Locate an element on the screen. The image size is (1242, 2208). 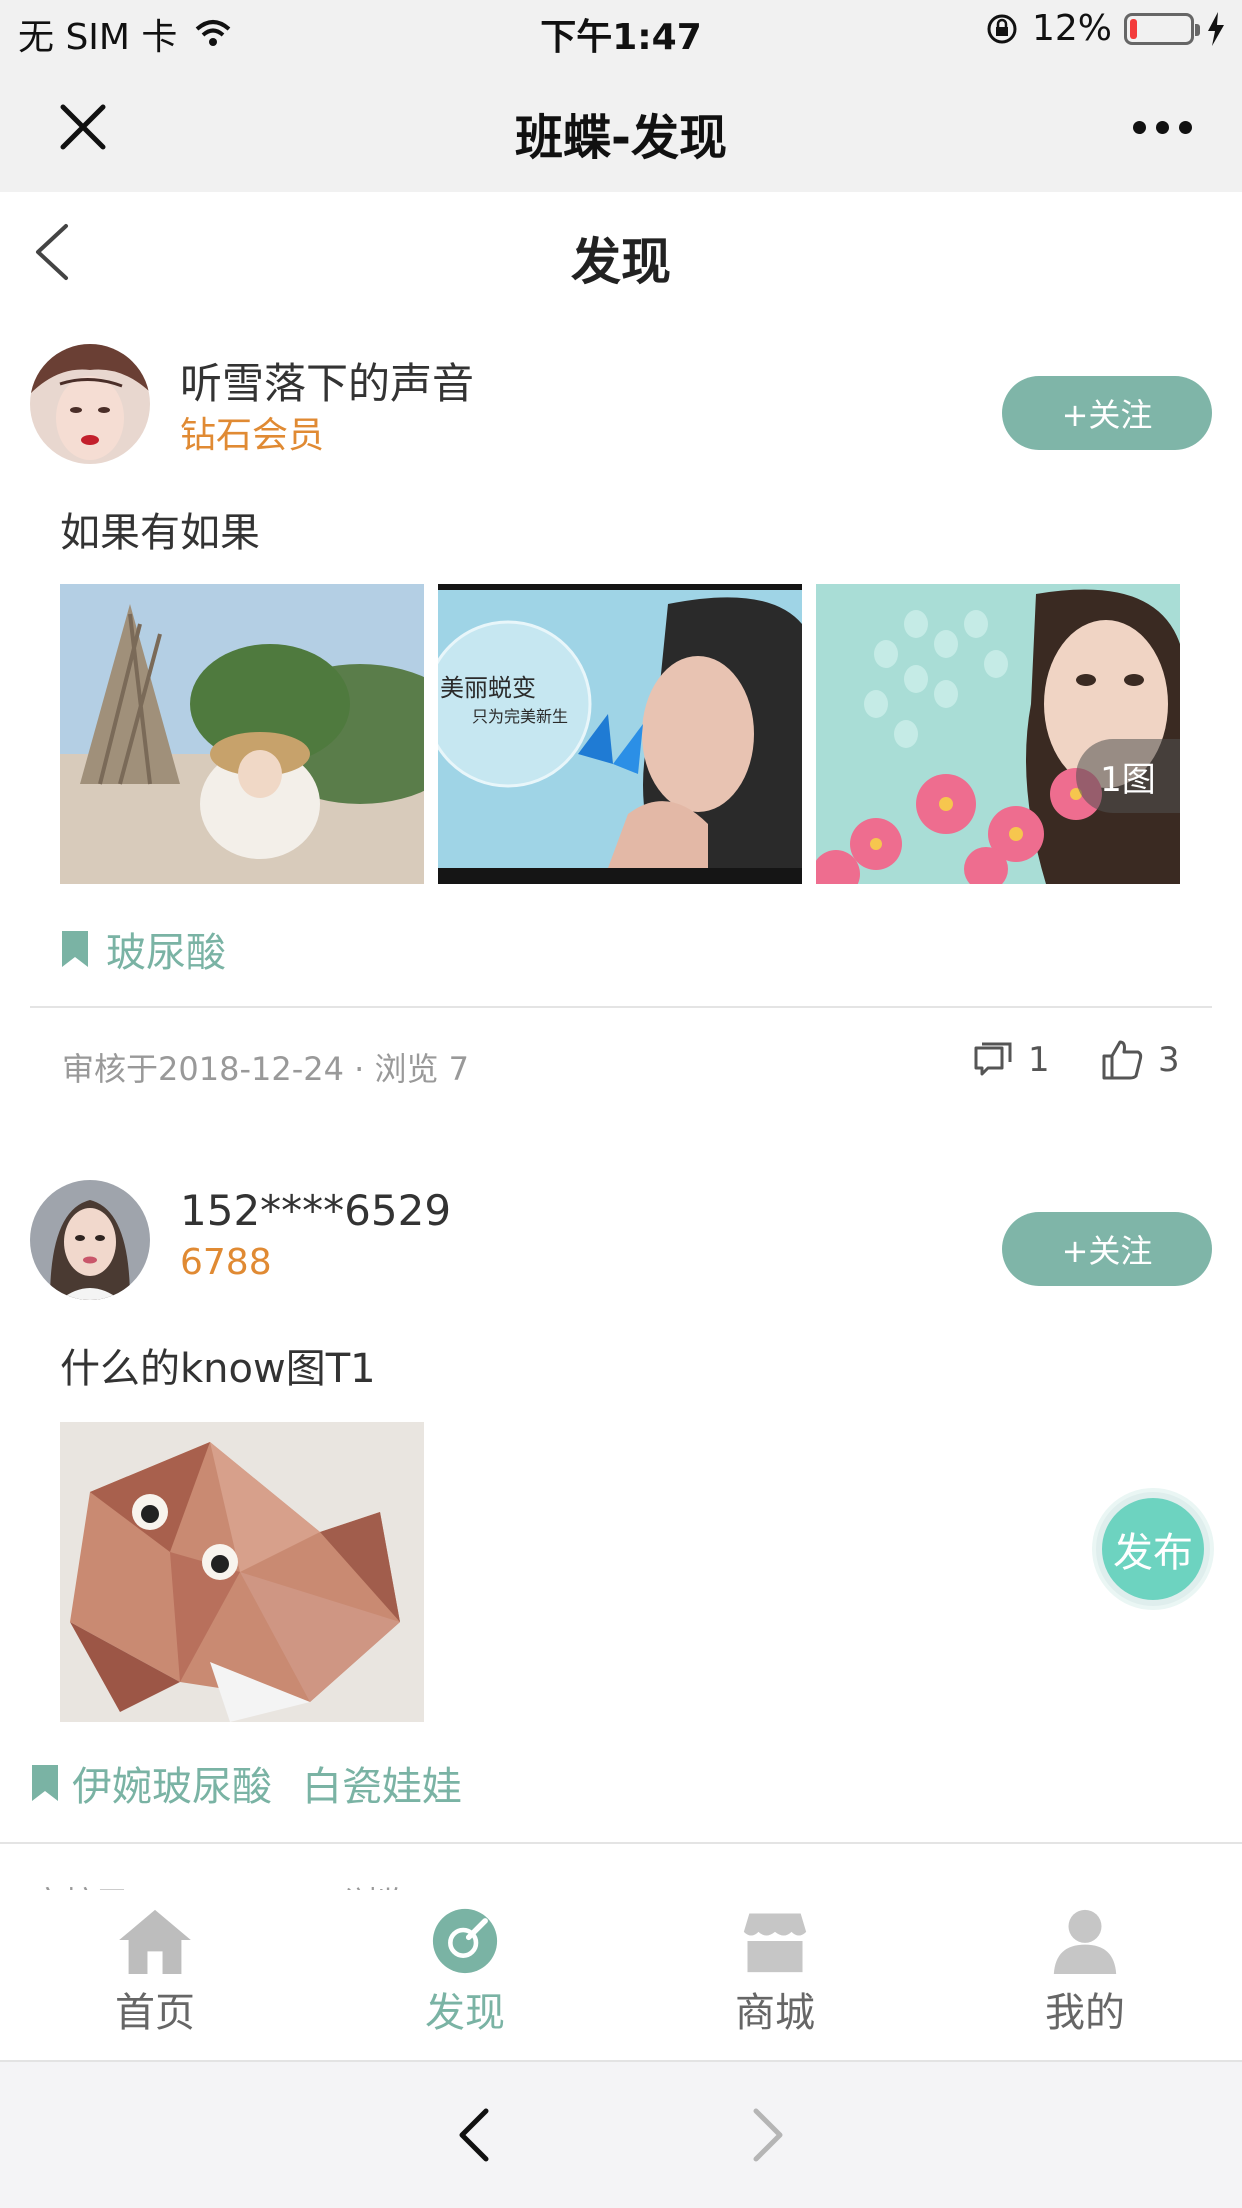
username: 听雪落下的声音 is located at coordinates (327, 380).